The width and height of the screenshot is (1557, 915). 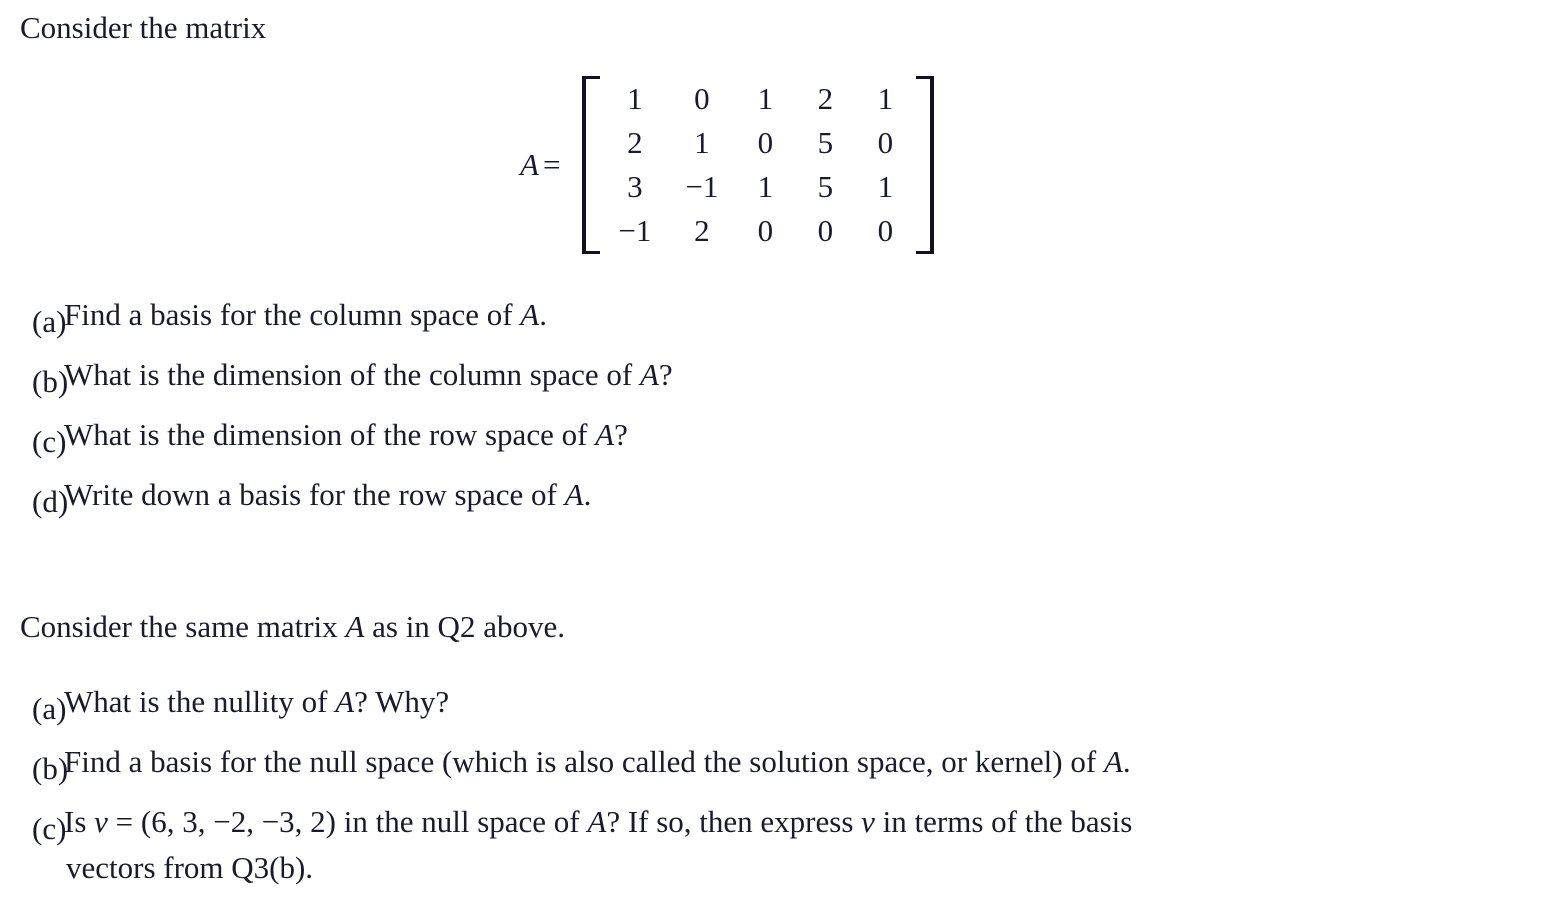 I want to click on second-intro-variable: A, so click(x=355, y=626).